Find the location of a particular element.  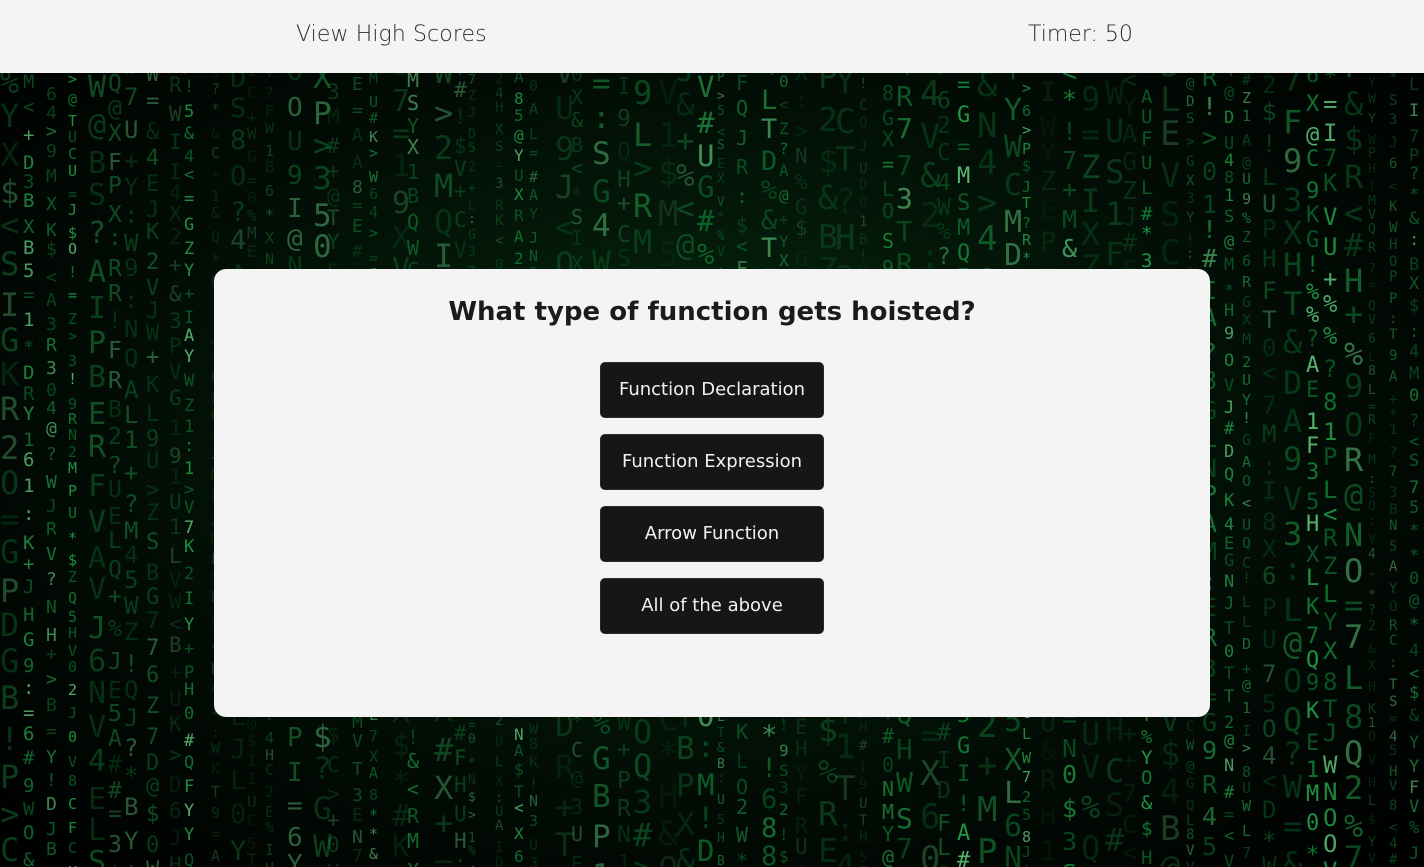

svg-text: X is located at coordinates (413, 147).